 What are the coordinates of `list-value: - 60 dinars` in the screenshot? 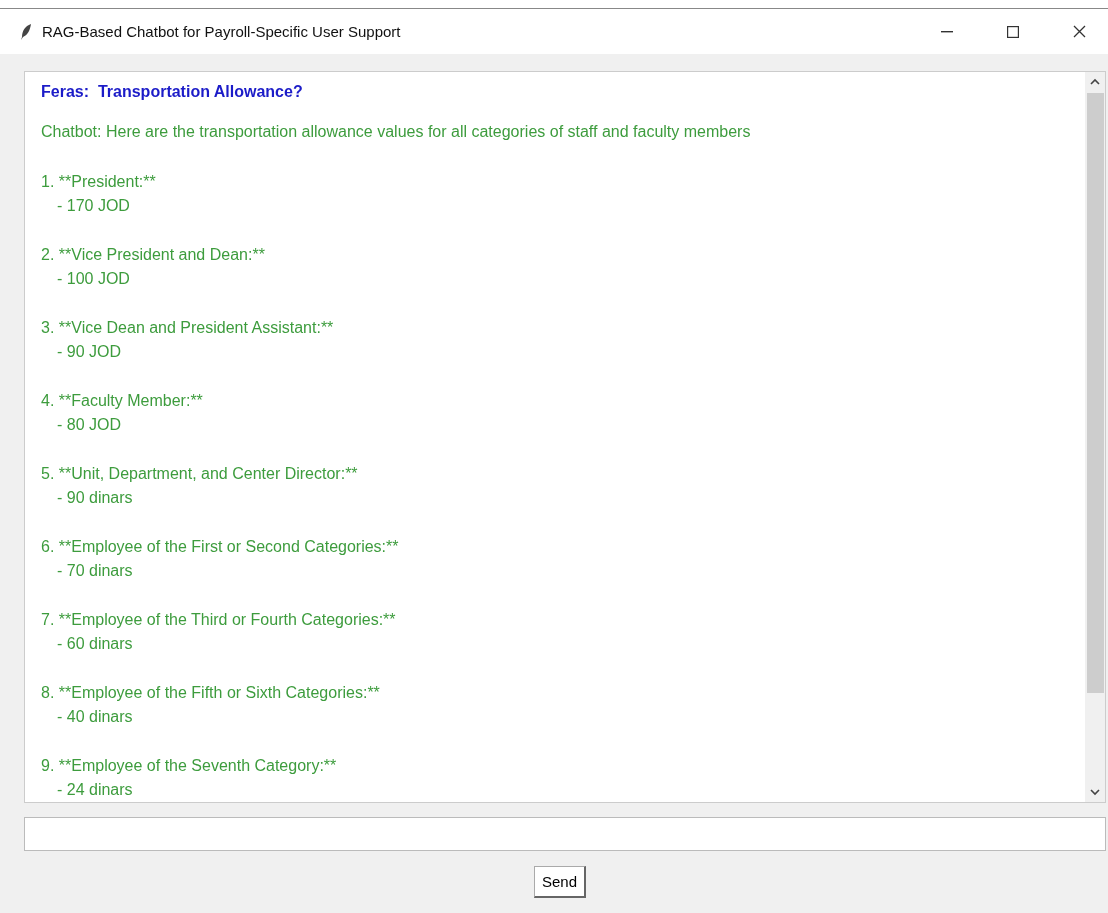 It's located at (95, 644).